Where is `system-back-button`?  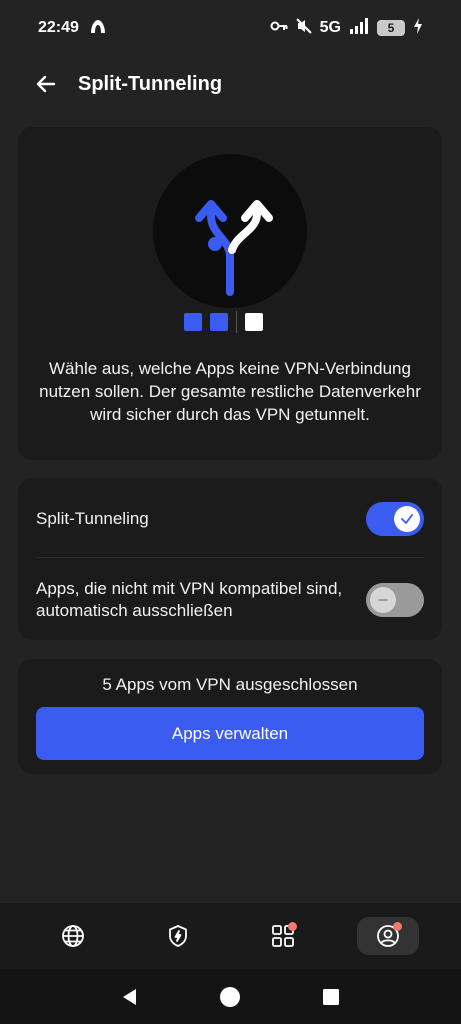
system-back-button is located at coordinates (130, 997).